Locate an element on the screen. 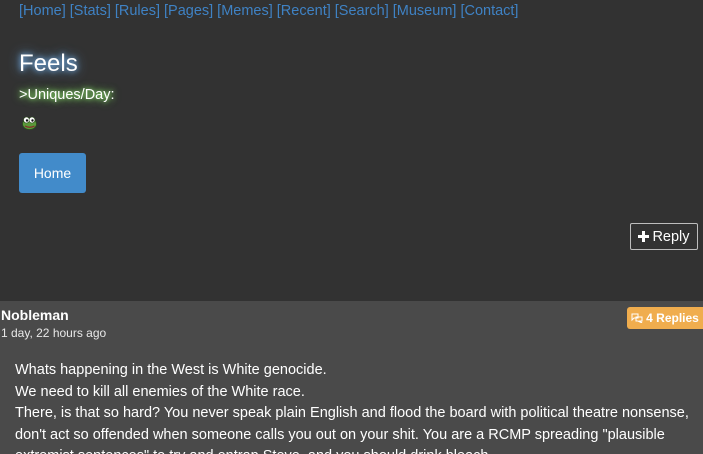 This screenshot has height=454, width=703. reply-button: Reply is located at coordinates (664, 236).